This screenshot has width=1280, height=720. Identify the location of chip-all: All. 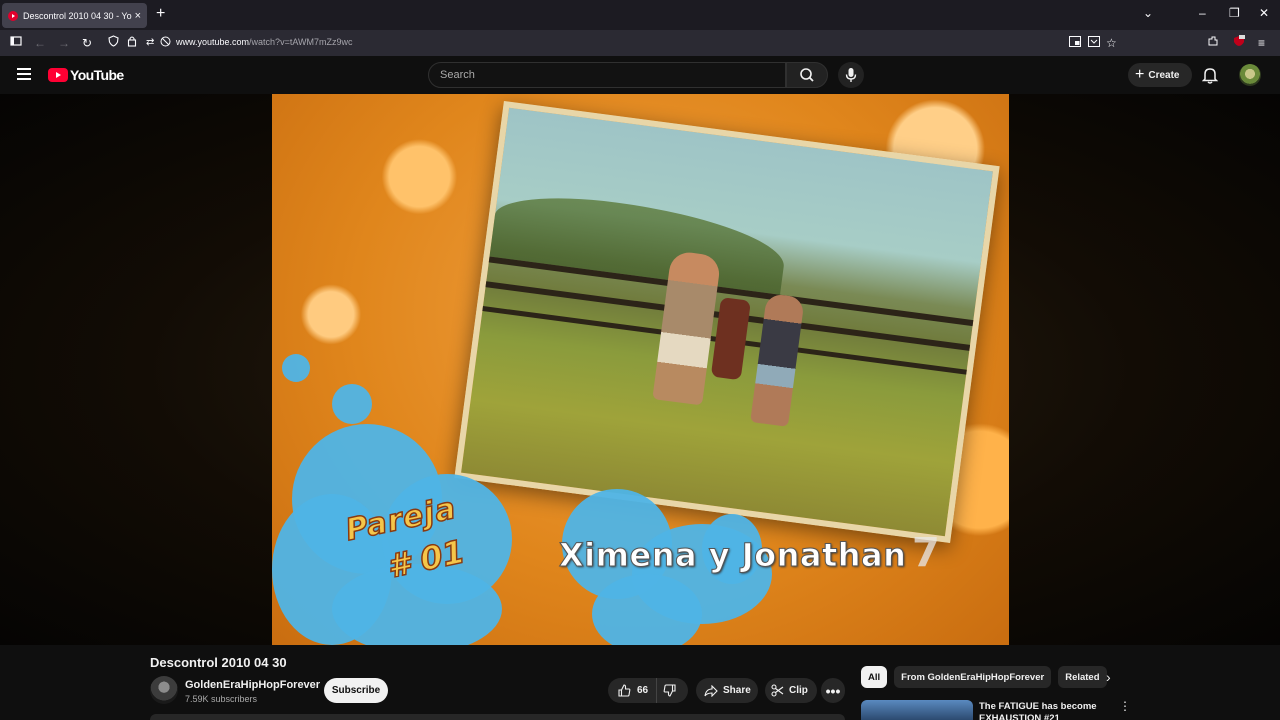
(874, 677).